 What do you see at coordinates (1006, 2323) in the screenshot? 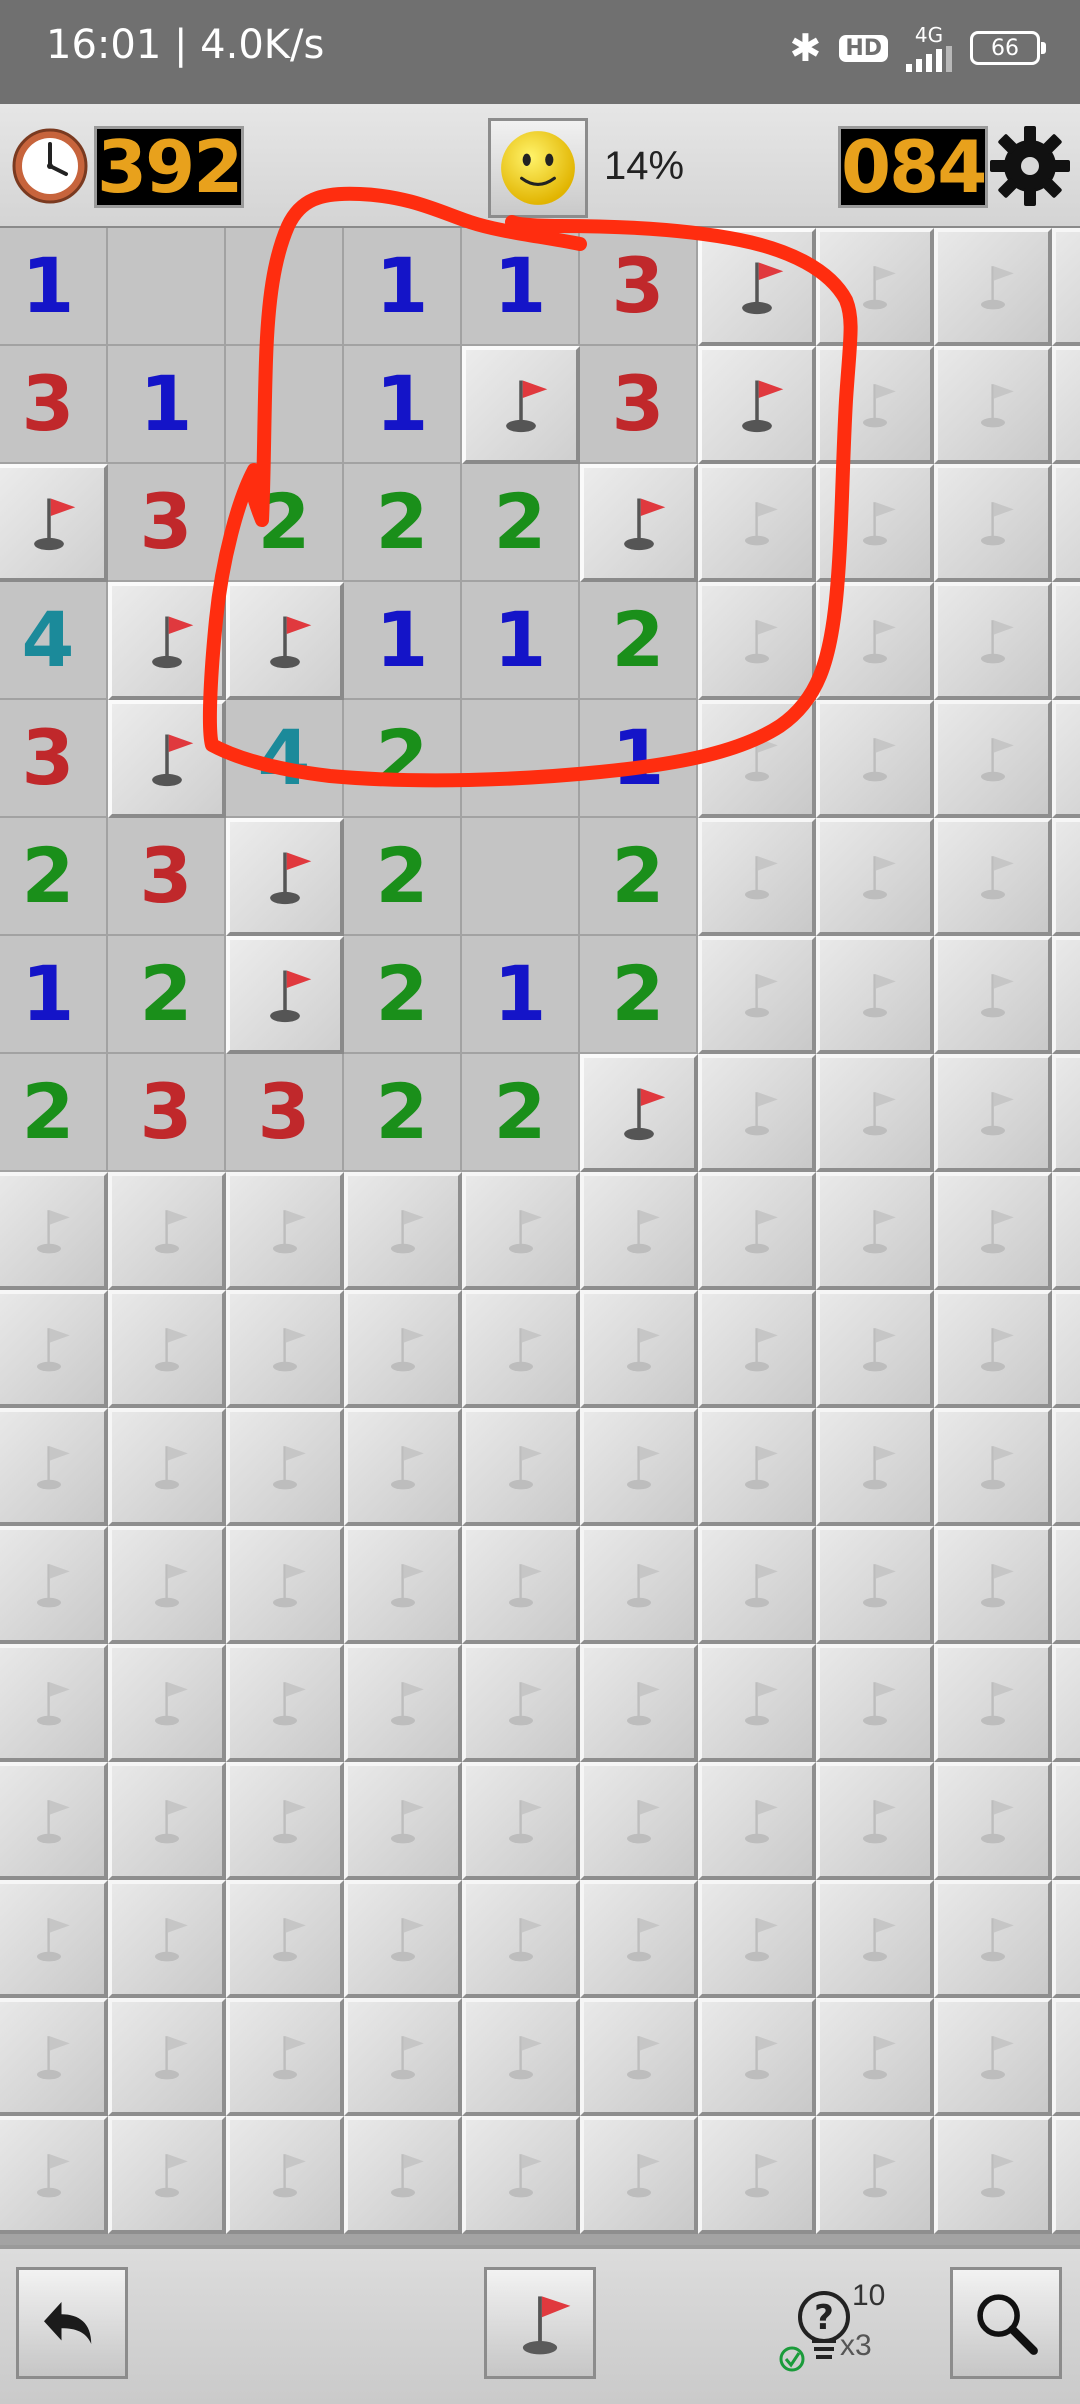
I see `search-button` at bounding box center [1006, 2323].